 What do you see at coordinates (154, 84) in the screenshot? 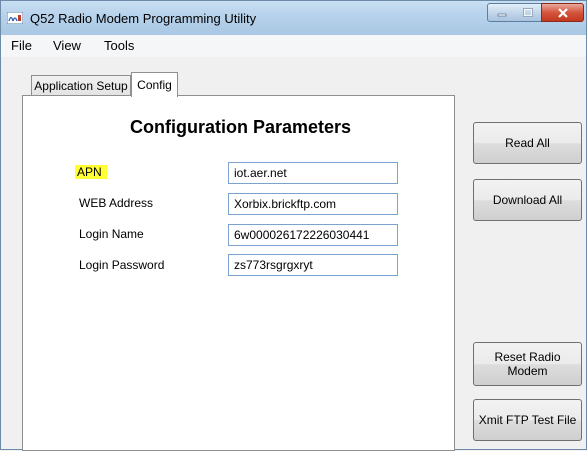
I see `tab-config: Config` at bounding box center [154, 84].